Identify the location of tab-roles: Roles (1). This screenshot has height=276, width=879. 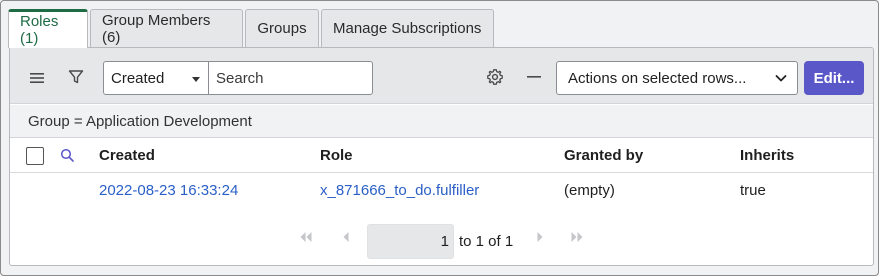
(48, 28).